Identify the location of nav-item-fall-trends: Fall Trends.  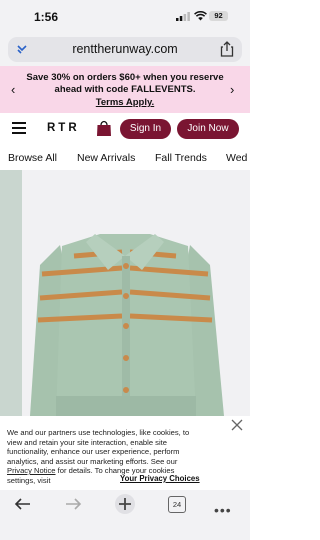
(181, 158).